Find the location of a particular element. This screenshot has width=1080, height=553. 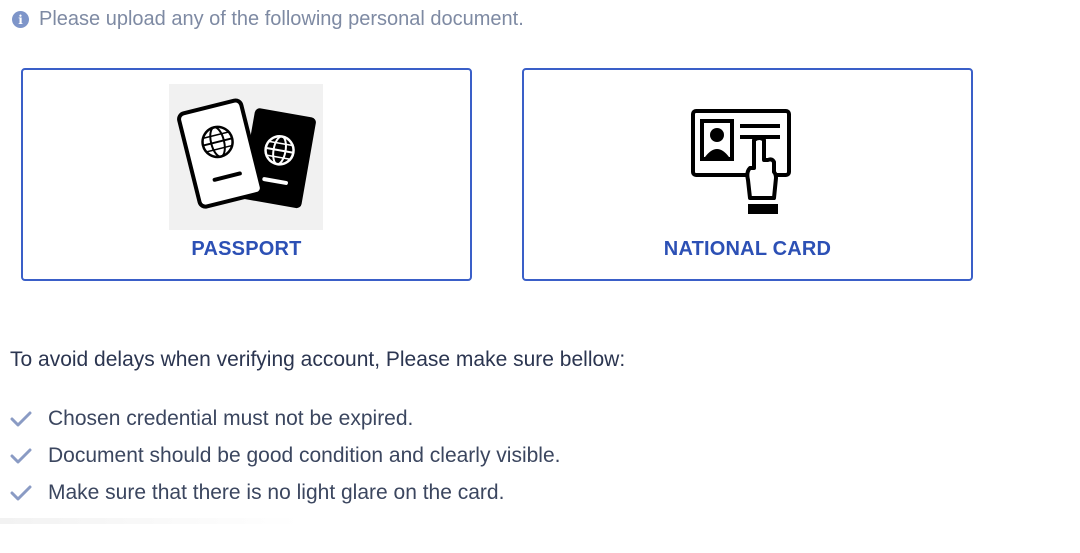

id-card-icon is located at coordinates (742, 164).